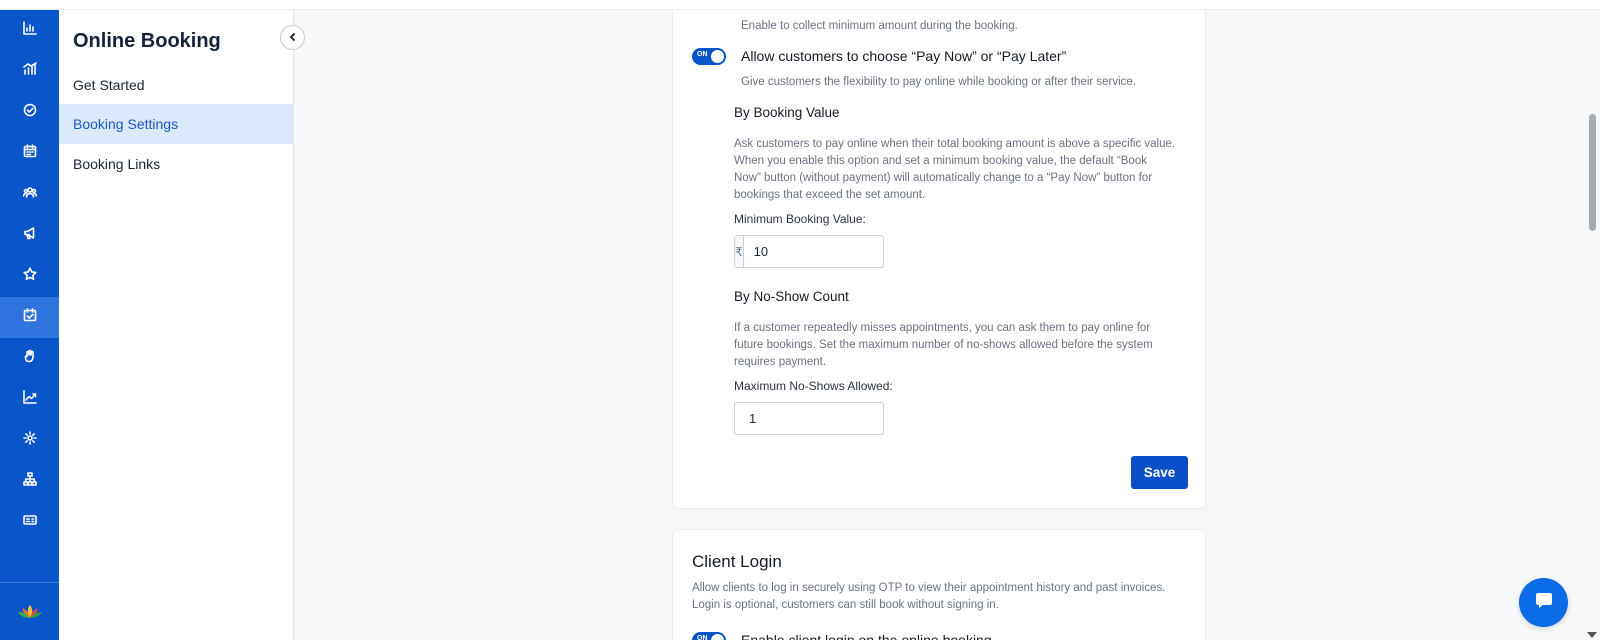  Describe the element at coordinates (709, 636) in the screenshot. I see `client-login-toggle: ON` at that location.